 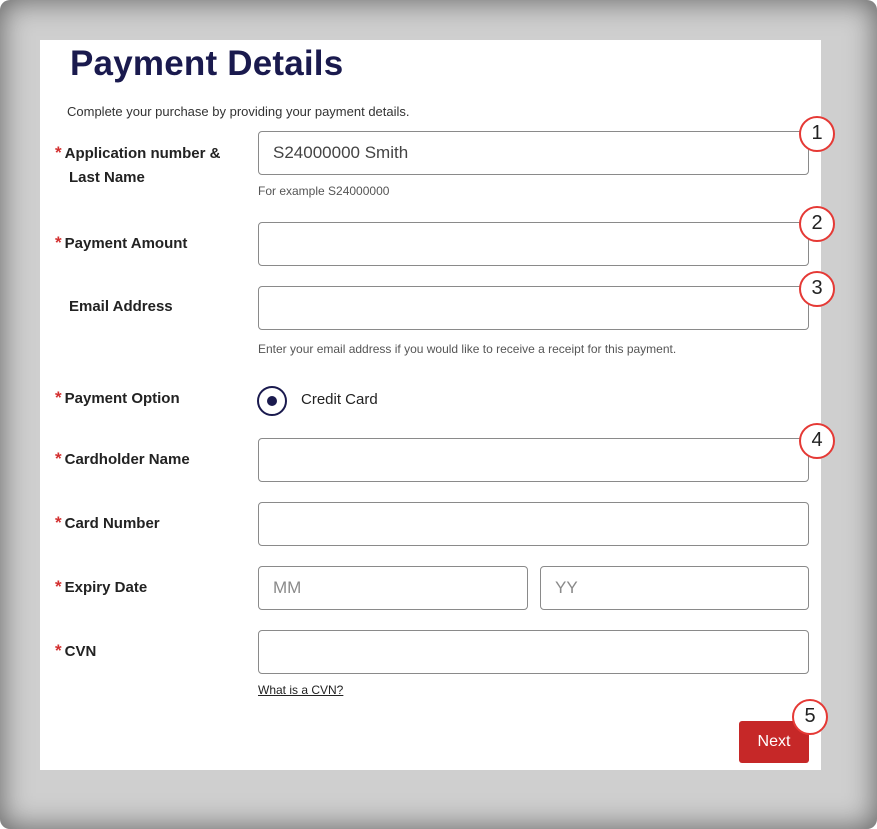 I want to click on cardholder-name-label-text: Cardholder Name, so click(x=127, y=459).